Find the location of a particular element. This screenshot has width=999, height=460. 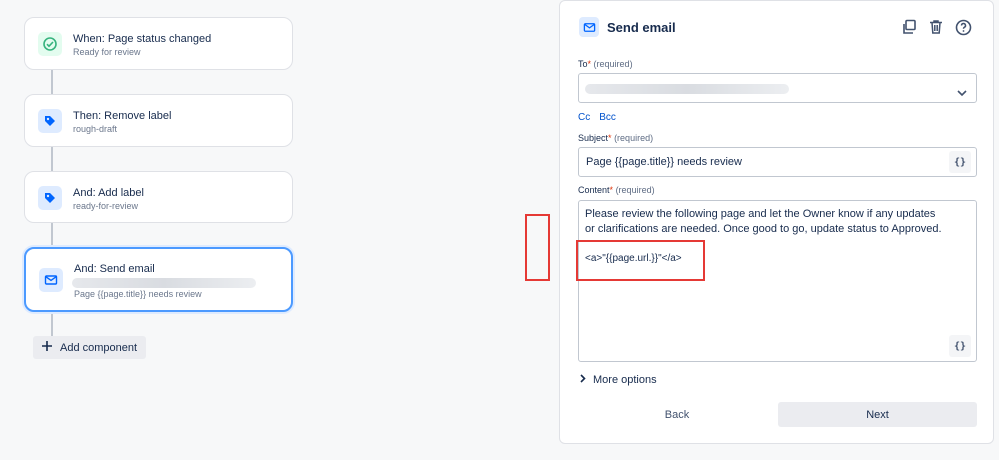

card-title: And: Add label is located at coordinates (108, 193).